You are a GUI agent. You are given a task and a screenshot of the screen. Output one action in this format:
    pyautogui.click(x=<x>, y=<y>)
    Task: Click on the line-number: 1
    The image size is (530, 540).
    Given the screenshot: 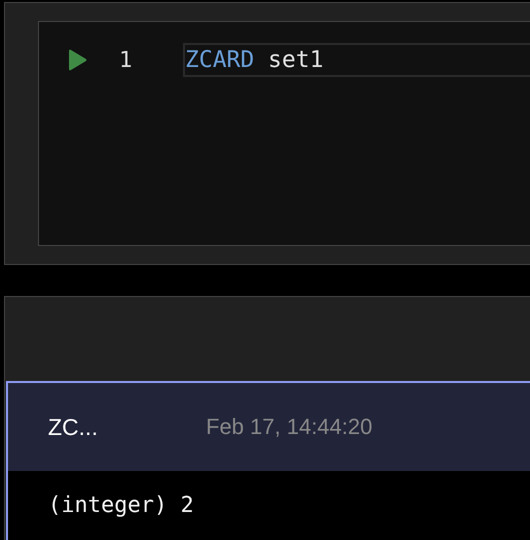 What is the action you would take?
    pyautogui.click(x=126, y=60)
    